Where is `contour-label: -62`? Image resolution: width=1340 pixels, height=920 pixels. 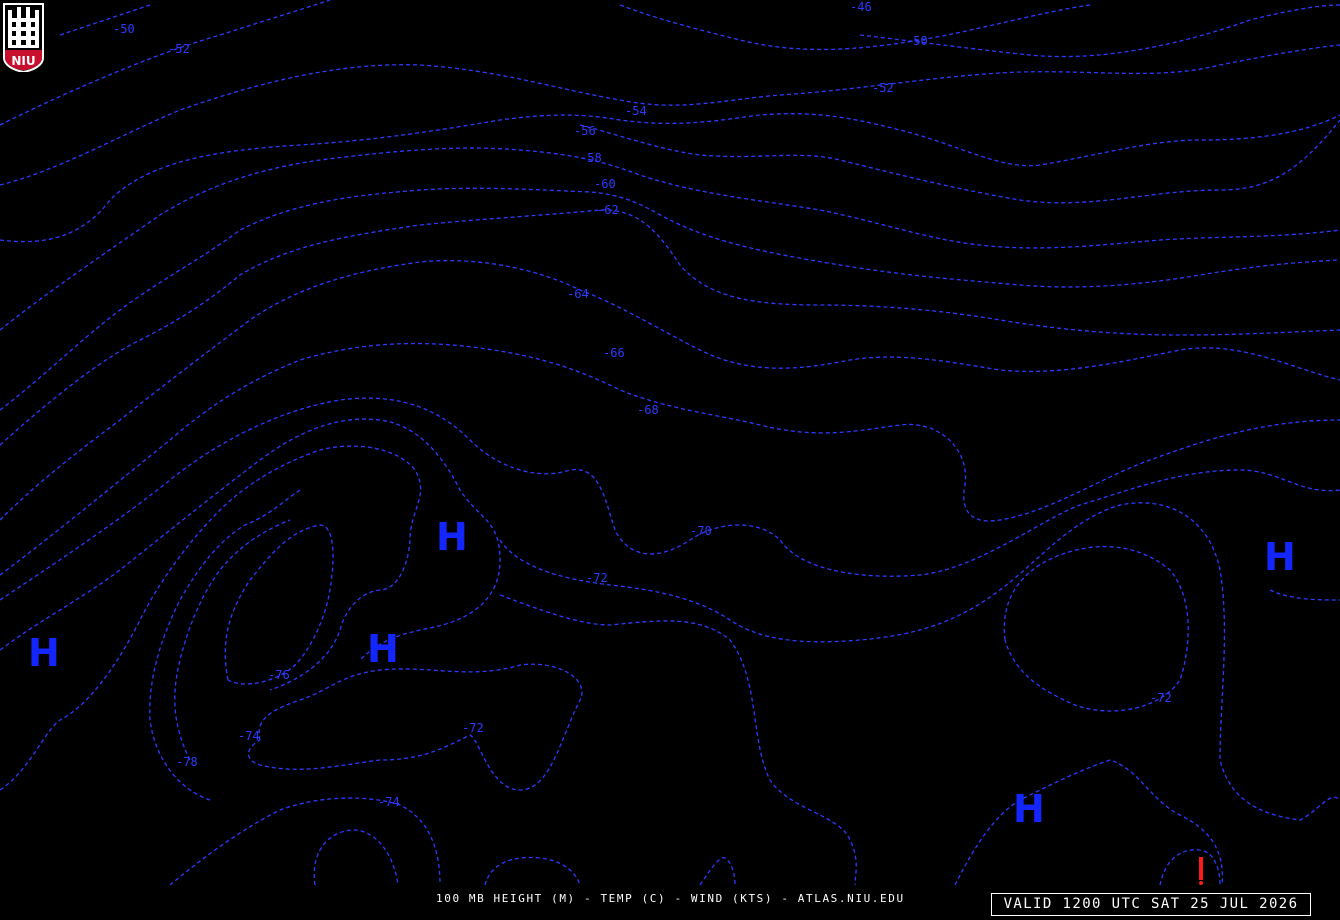
contour-label: -62 is located at coordinates (608, 210).